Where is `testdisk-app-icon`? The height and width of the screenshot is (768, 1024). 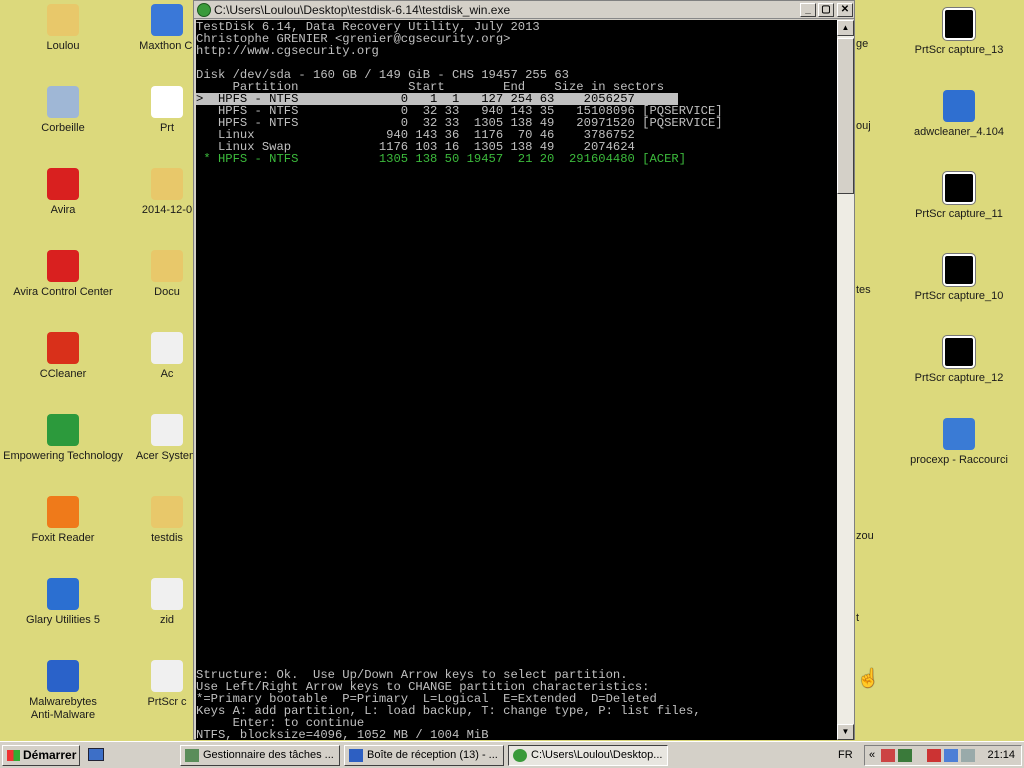 testdisk-app-icon is located at coordinates (204, 10).